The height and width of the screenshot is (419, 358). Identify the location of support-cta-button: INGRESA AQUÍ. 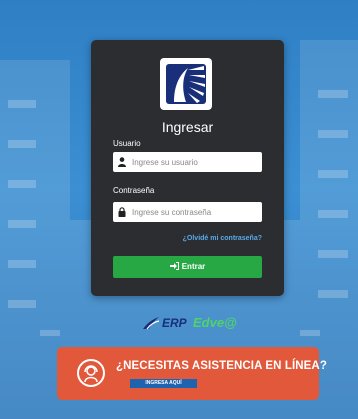
(163, 383).